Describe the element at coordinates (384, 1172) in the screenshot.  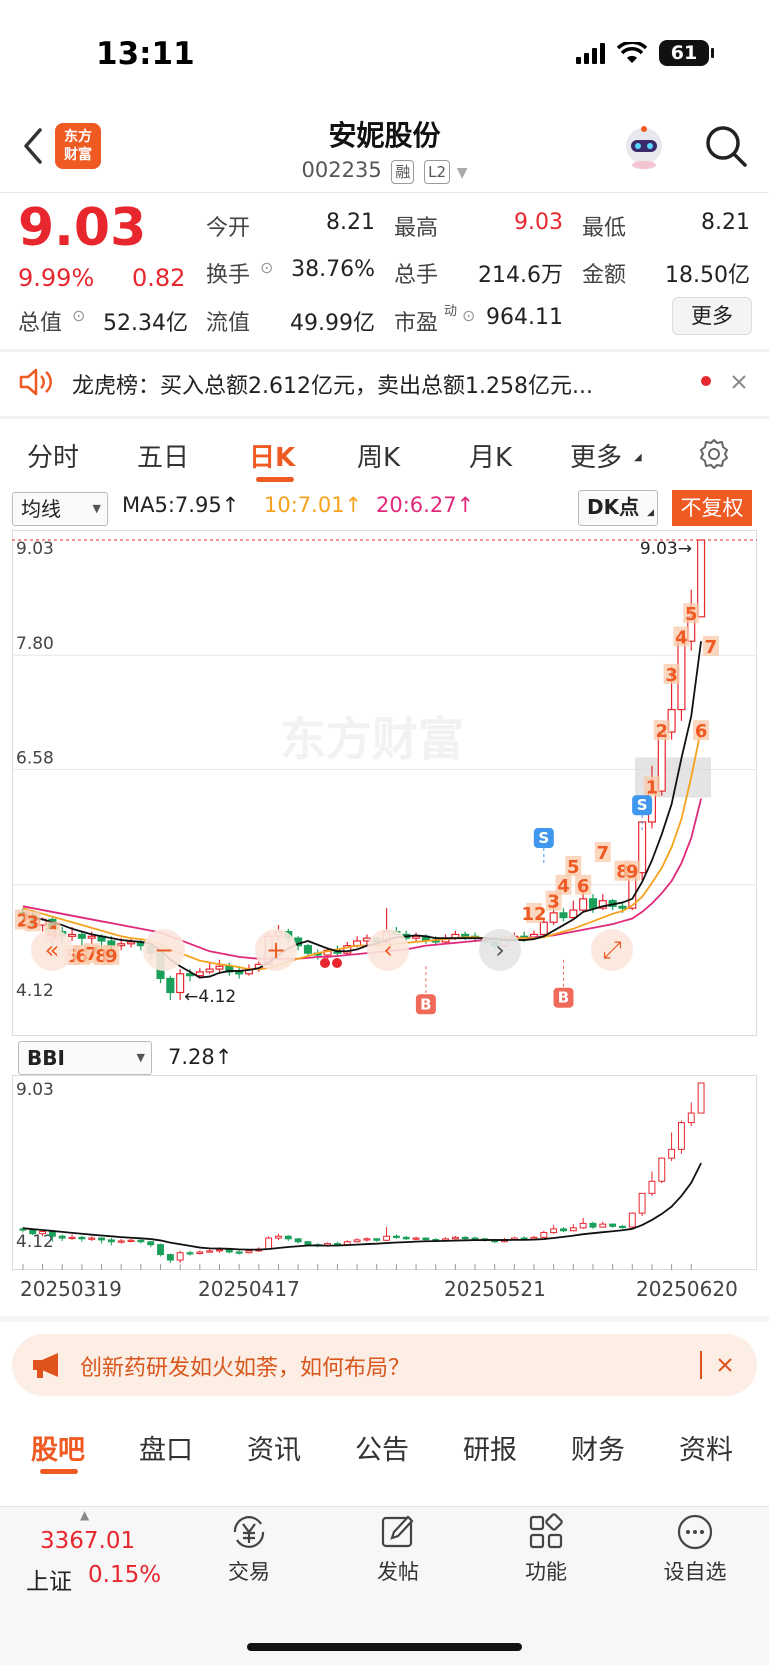
I see `bbi-chart: 9.03 4.12` at that location.